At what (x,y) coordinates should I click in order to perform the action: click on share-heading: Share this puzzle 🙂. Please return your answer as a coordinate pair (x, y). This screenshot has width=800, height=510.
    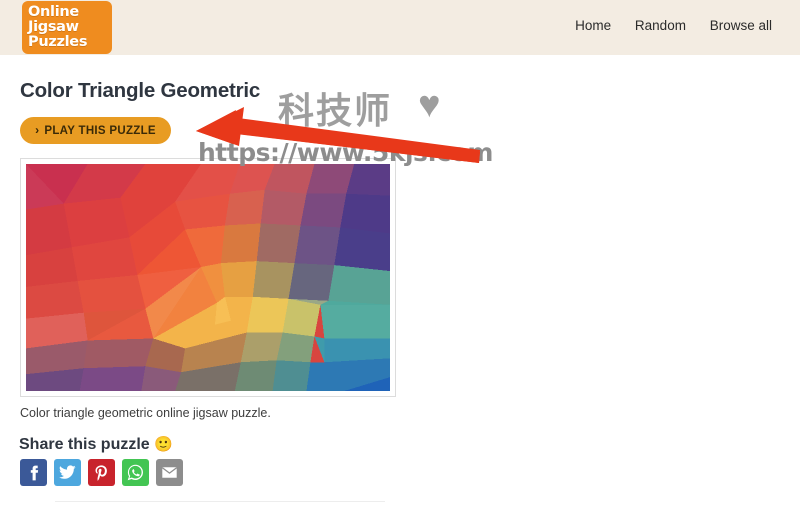
    Looking at the image, I should click on (96, 444).